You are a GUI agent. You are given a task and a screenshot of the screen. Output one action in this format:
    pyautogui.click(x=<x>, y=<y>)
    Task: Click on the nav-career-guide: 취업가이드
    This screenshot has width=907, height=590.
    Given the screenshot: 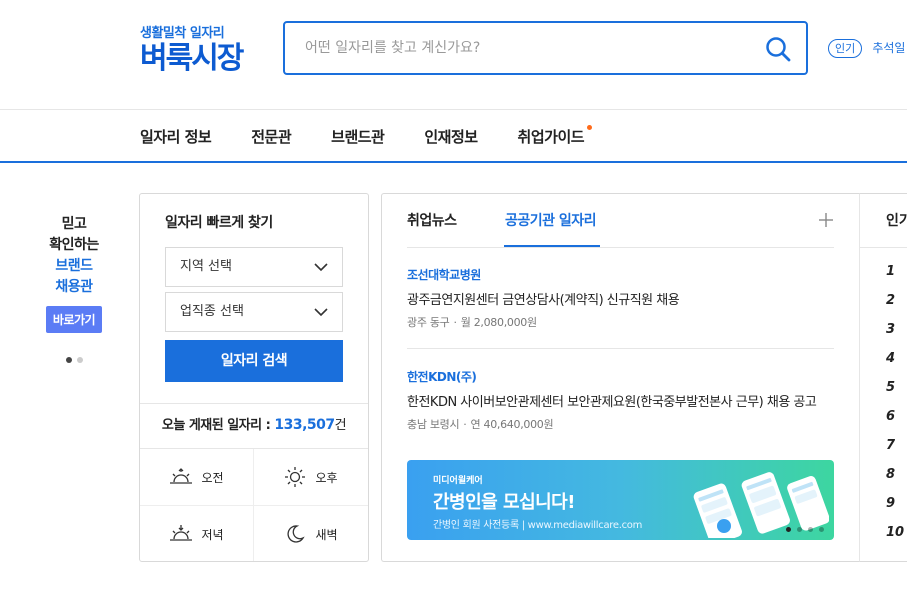 What is the action you would take?
    pyautogui.click(x=555, y=136)
    